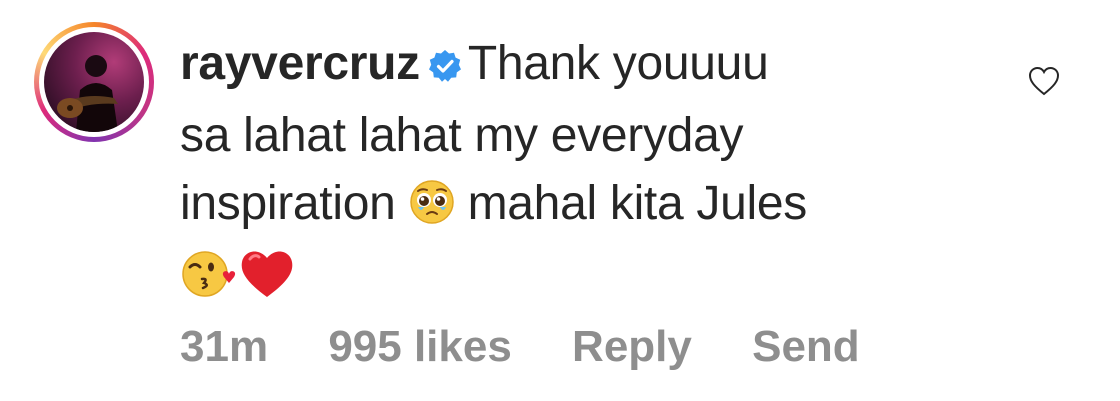 The width and height of the screenshot is (1120, 401). What do you see at coordinates (632, 346) in the screenshot?
I see `reply-button: Reply` at bounding box center [632, 346].